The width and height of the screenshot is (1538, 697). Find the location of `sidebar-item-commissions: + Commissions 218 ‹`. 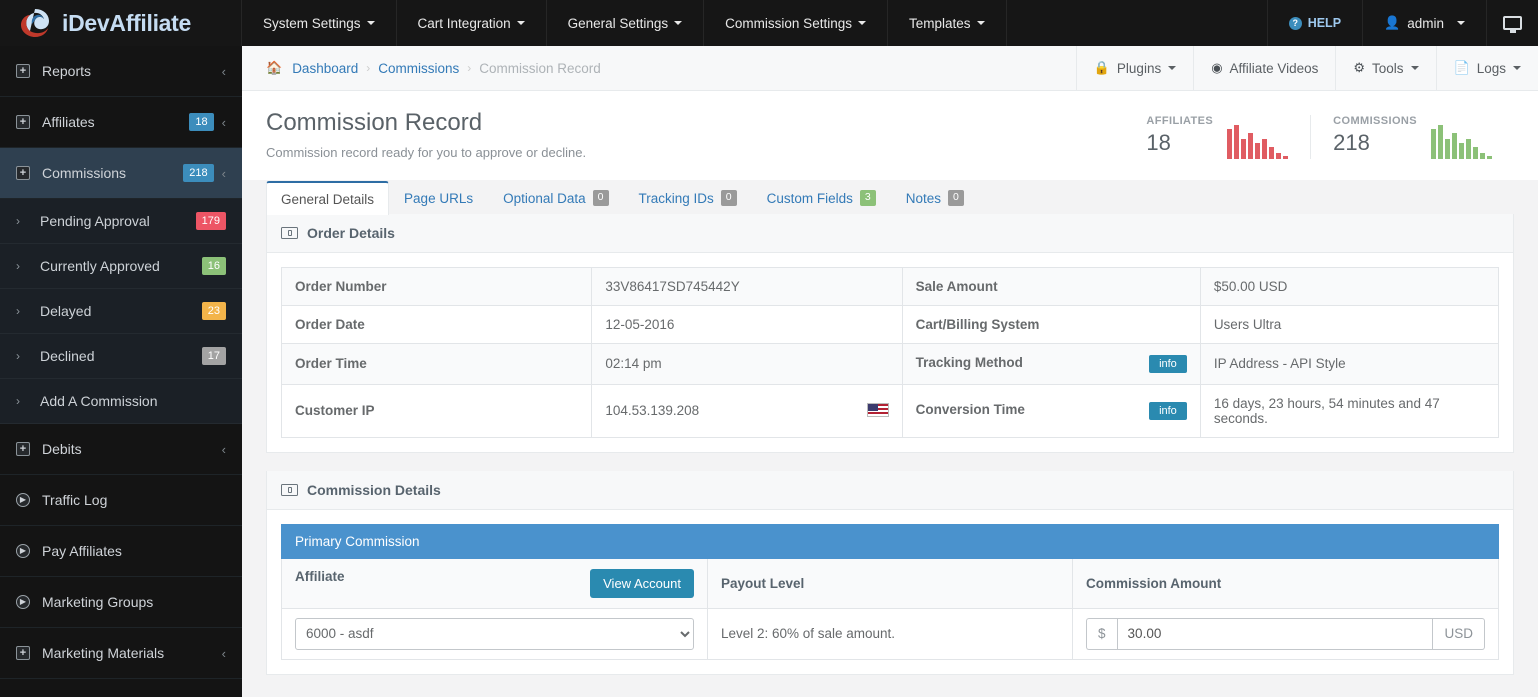

sidebar-item-commissions: + Commissions 218 ‹ is located at coordinates (121, 173).